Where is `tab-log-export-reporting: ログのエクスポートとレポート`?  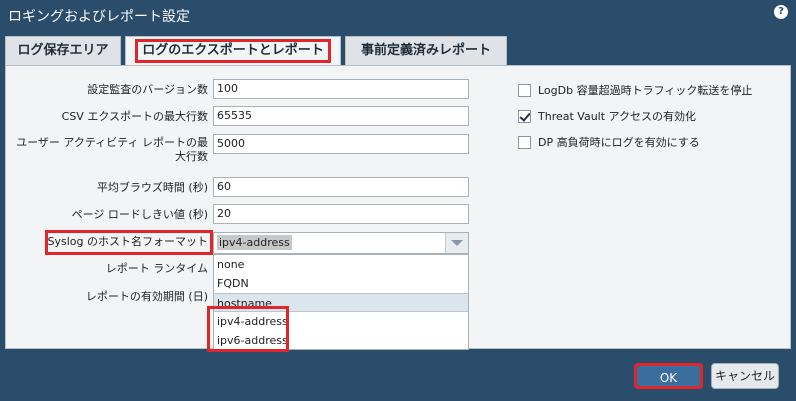 tab-log-export-reporting: ログのエクスポートとレポート is located at coordinates (233, 51).